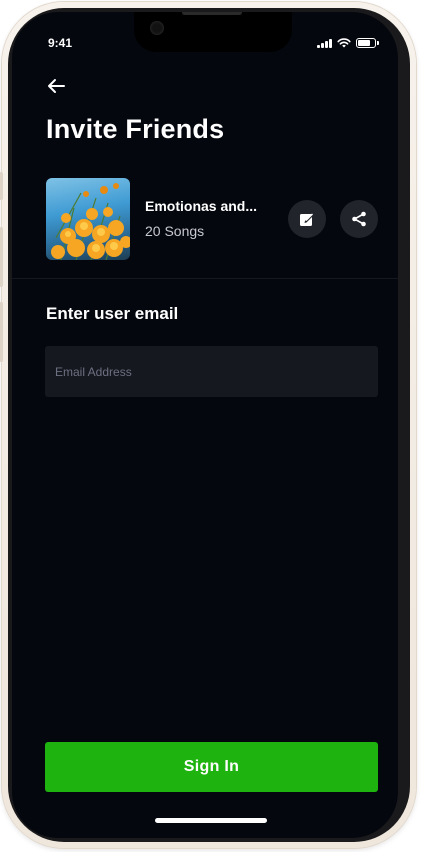  What do you see at coordinates (213, 219) in the screenshot?
I see `playlist-card: Emotionas and... 20 Songs` at bounding box center [213, 219].